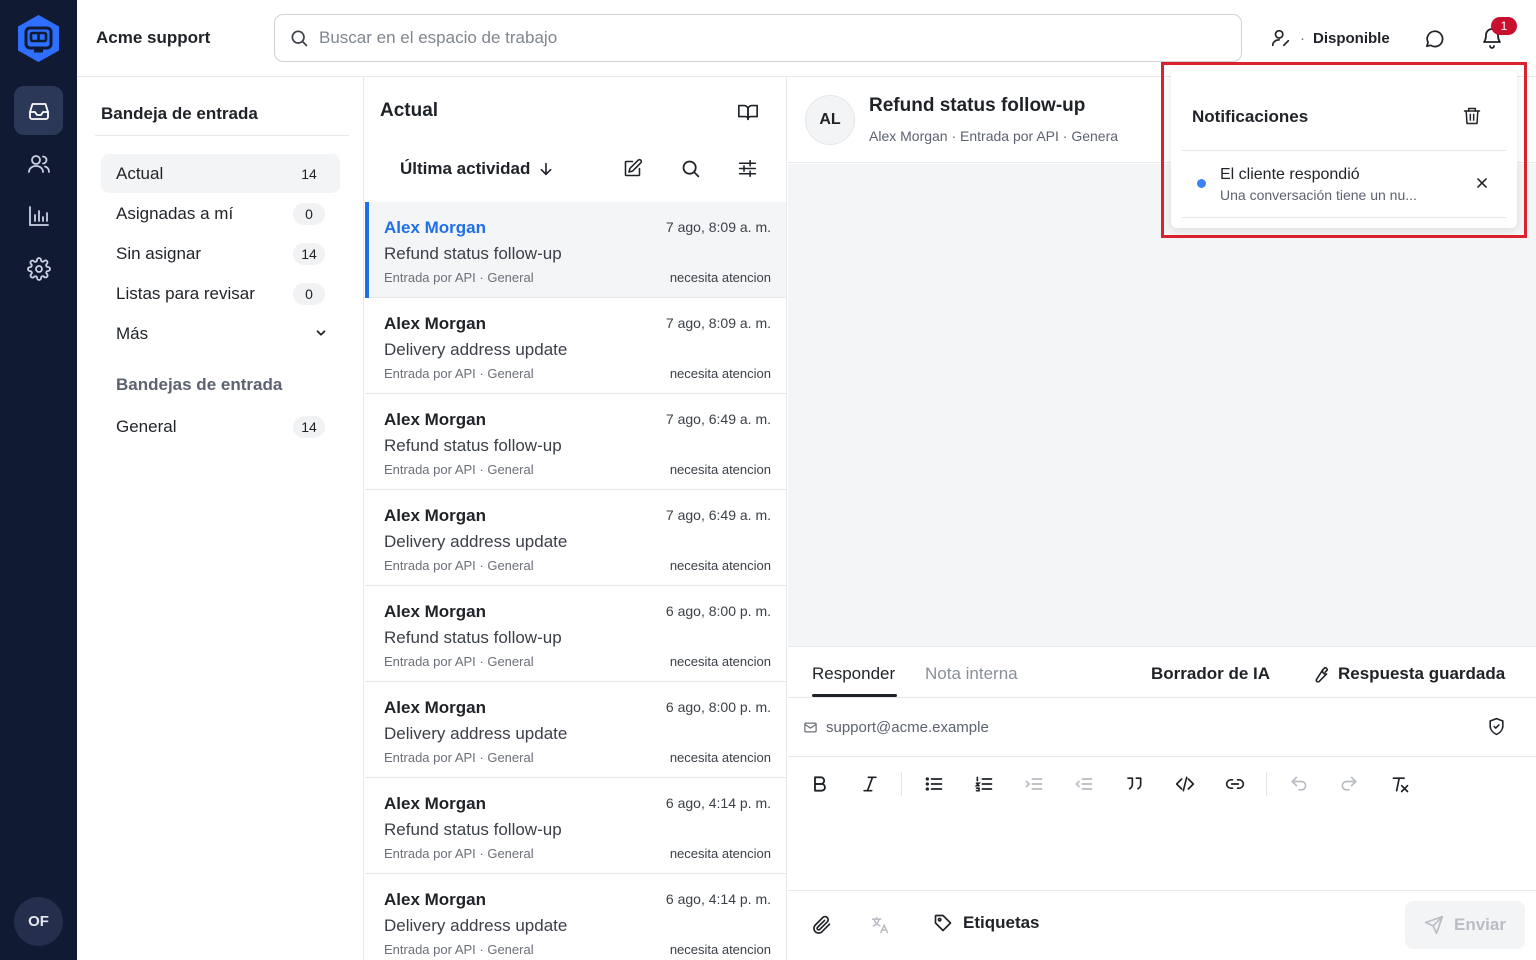 The height and width of the screenshot is (960, 1536). What do you see at coordinates (1496, 726) in the screenshot?
I see `signature-toggle` at bounding box center [1496, 726].